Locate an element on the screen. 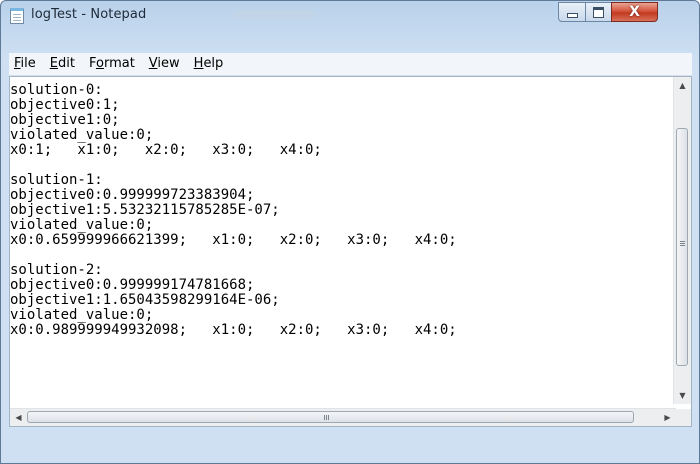 The height and width of the screenshot is (464, 700). notepad-icon is located at coordinates (17, 16).